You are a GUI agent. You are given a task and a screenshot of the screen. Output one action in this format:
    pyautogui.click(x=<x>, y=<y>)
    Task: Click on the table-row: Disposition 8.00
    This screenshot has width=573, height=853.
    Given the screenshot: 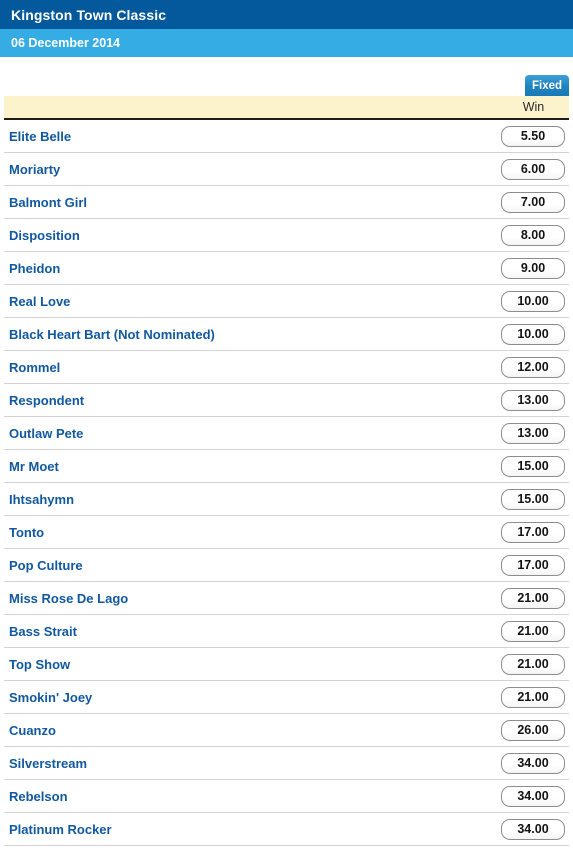 What is the action you would take?
    pyautogui.click(x=286, y=235)
    